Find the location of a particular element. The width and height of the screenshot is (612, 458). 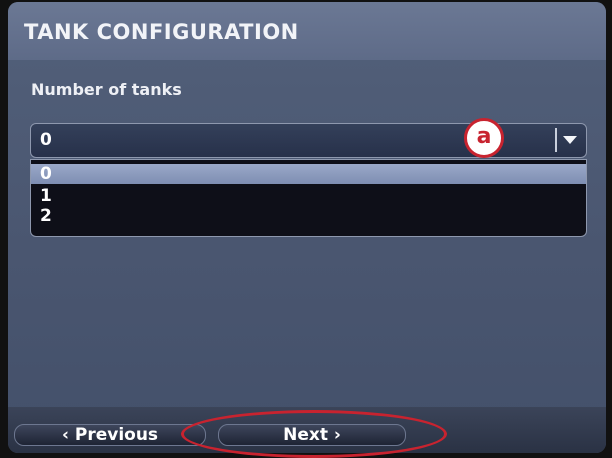

number-of-tanks-label: Number of tanks is located at coordinates (106, 89).